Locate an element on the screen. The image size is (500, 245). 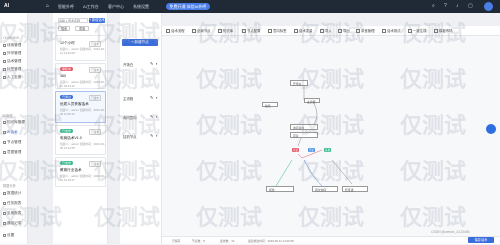
app-logo: AI is located at coordinates (6, 6).